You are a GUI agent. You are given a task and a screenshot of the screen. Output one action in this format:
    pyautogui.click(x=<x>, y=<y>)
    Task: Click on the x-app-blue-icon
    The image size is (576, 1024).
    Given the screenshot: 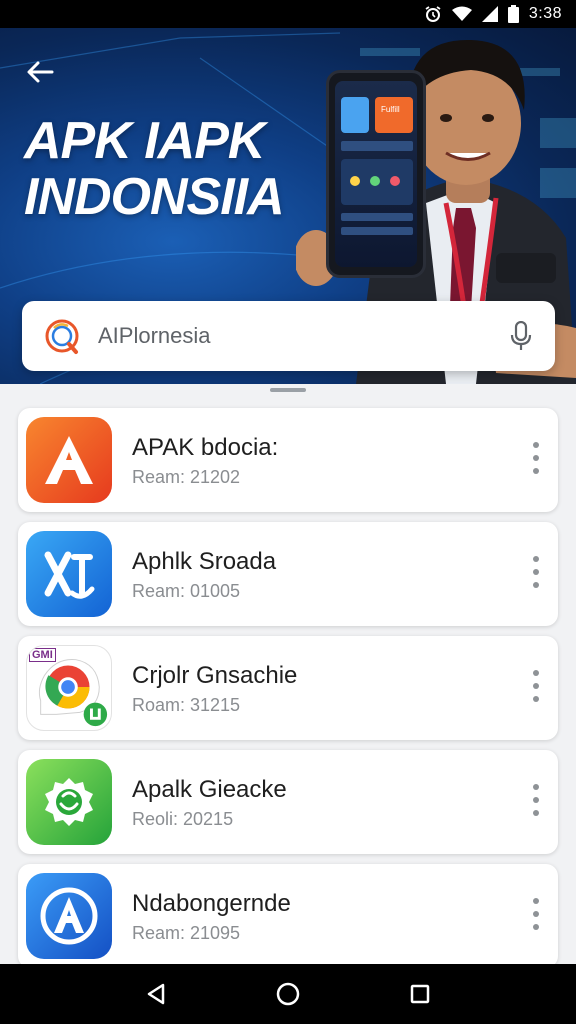 What is the action you would take?
    pyautogui.click(x=69, y=574)
    